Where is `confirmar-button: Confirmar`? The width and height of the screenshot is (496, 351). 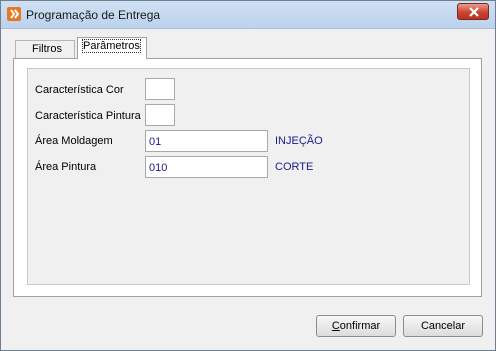
confirmar-button: Confirmar is located at coordinates (356, 326).